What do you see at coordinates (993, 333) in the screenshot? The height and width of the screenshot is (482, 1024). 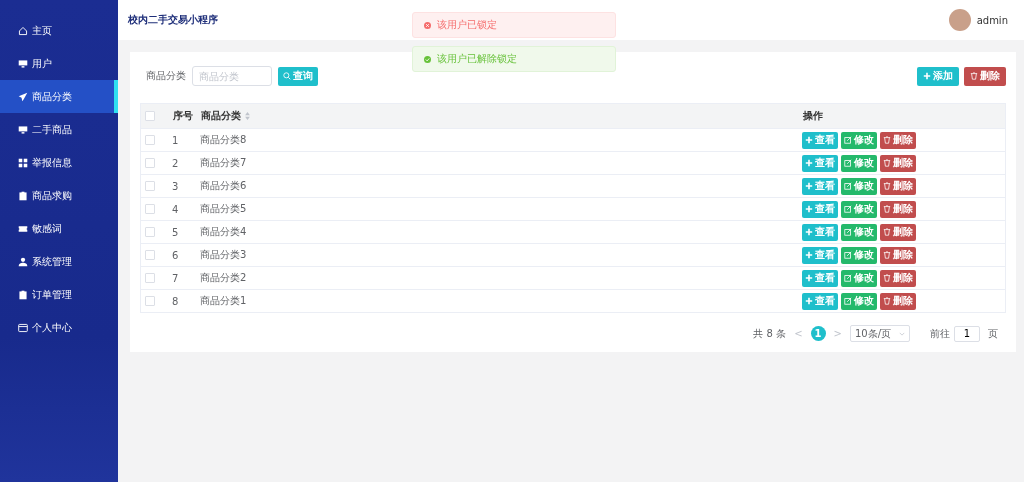 I see `page-unit: 页` at bounding box center [993, 333].